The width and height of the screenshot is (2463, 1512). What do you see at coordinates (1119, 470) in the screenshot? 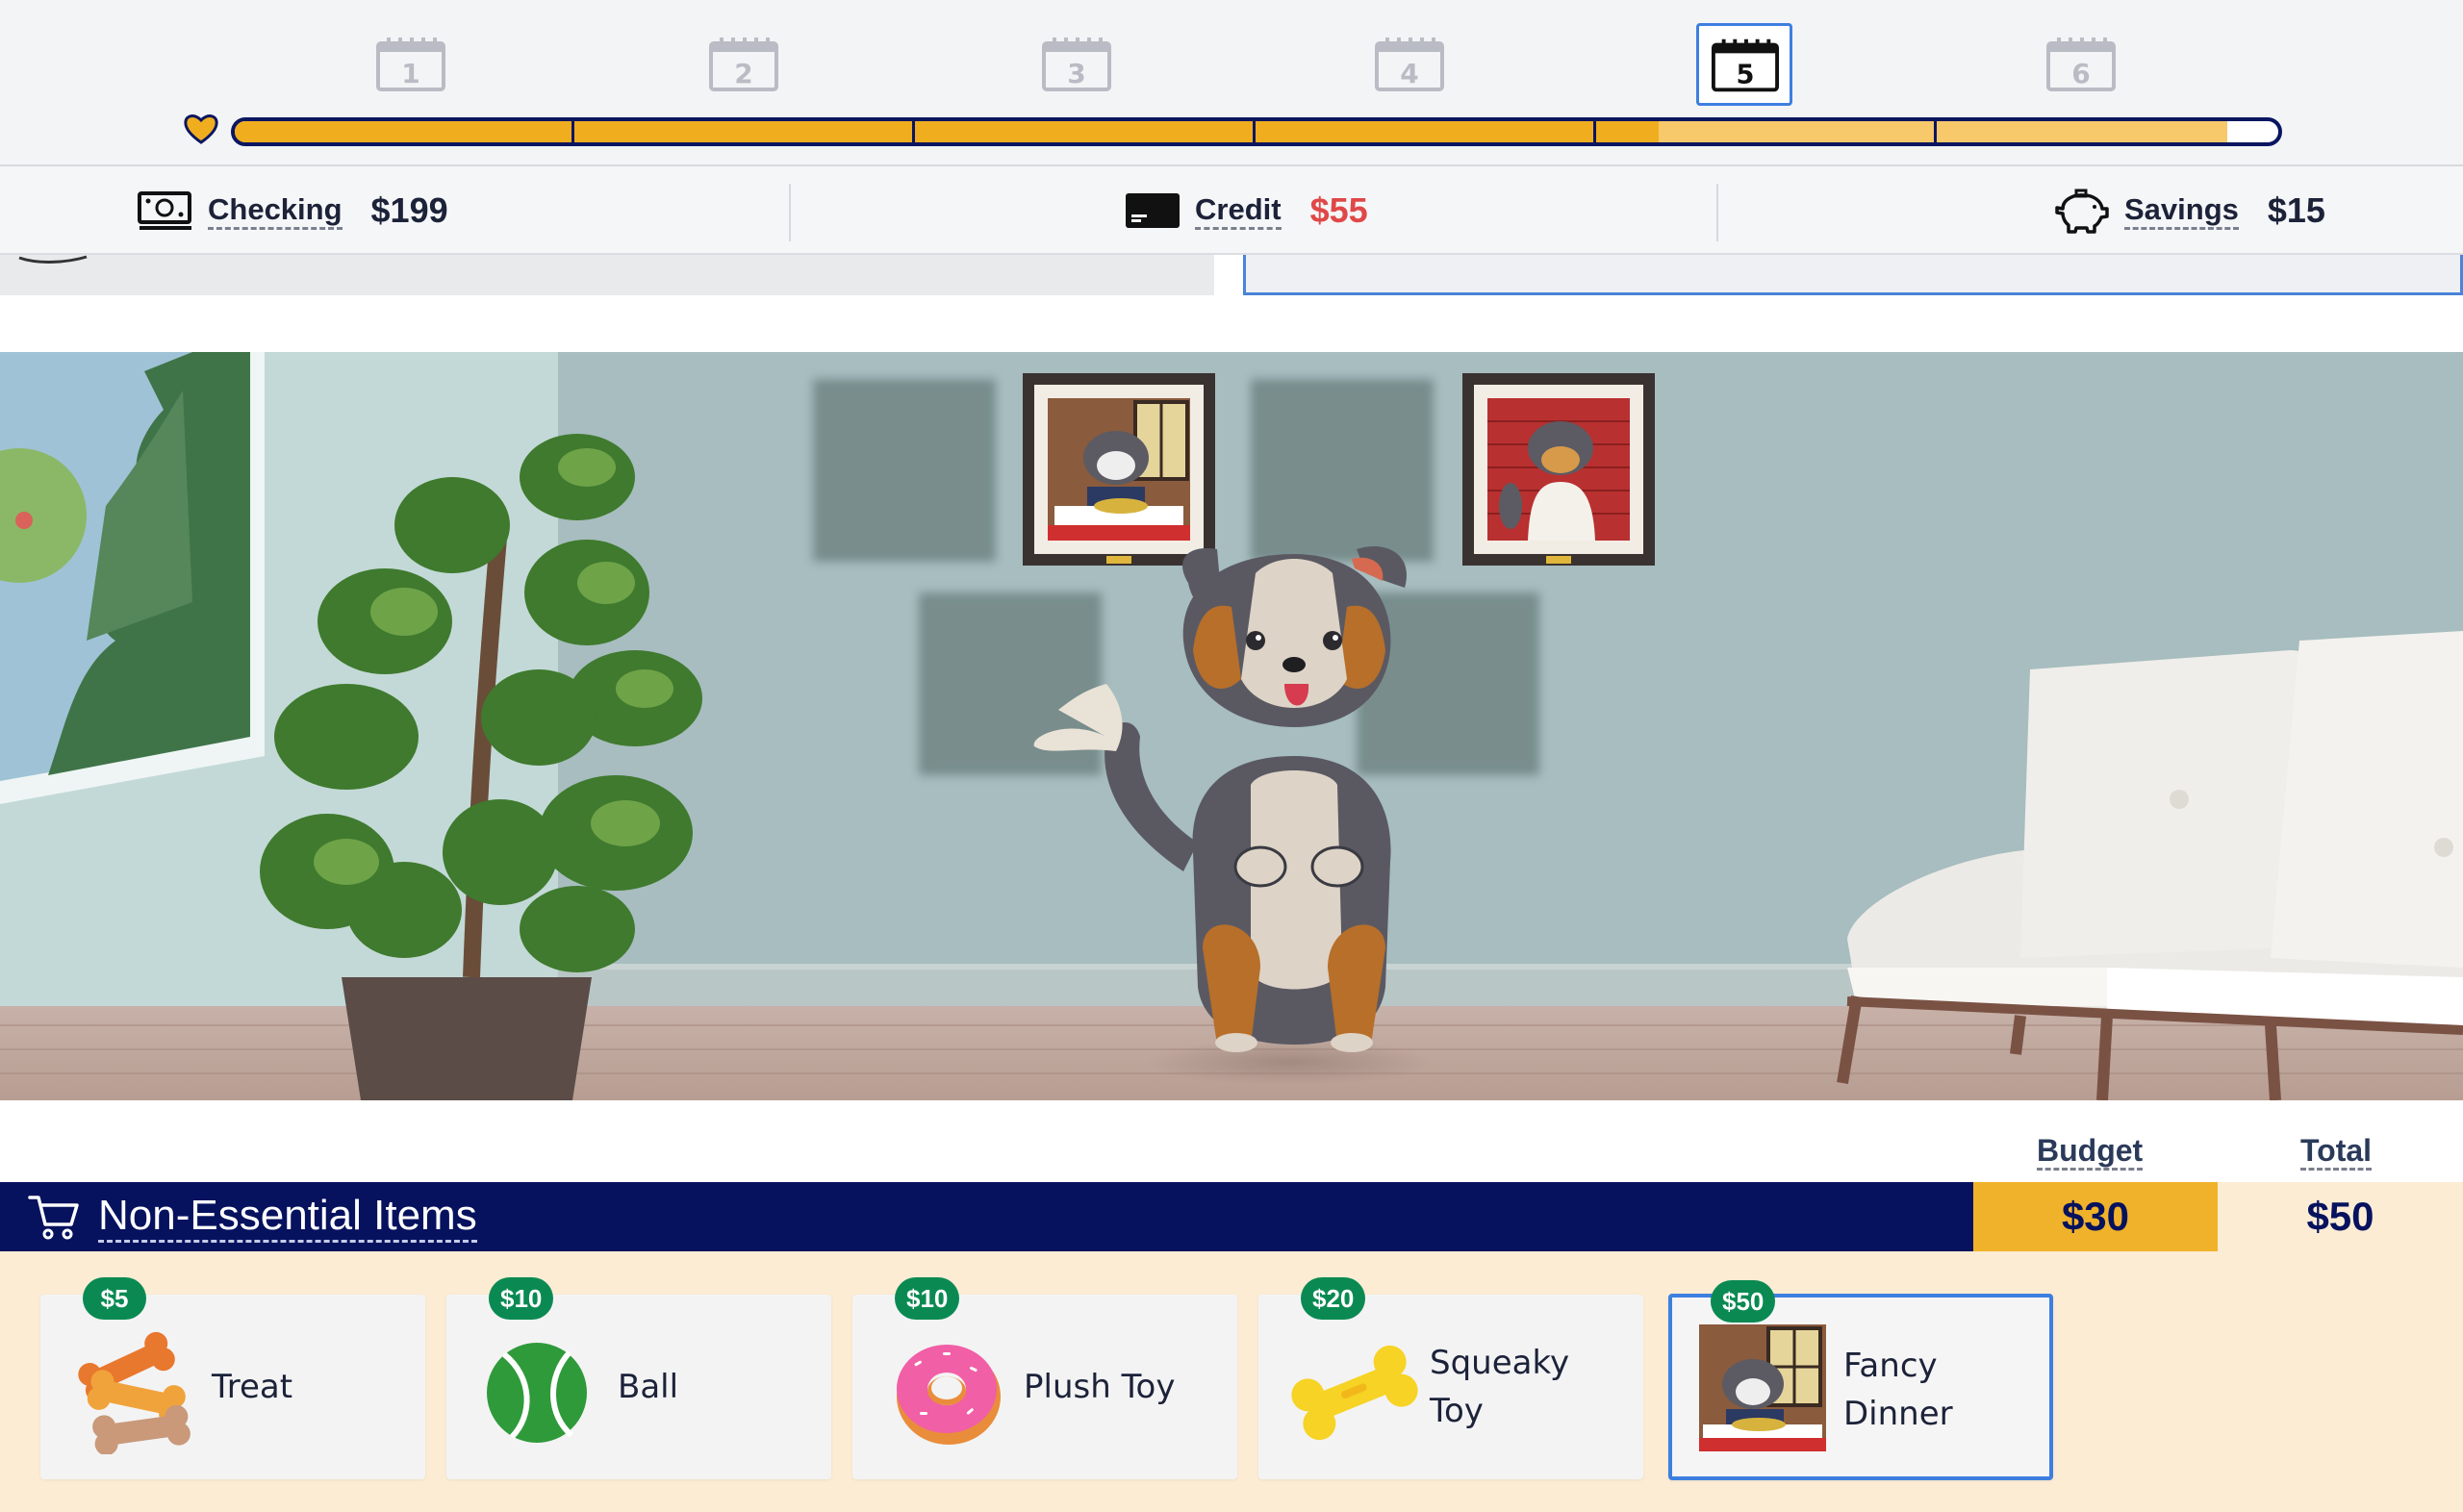
I see `fancy-dinner-frame` at bounding box center [1119, 470].